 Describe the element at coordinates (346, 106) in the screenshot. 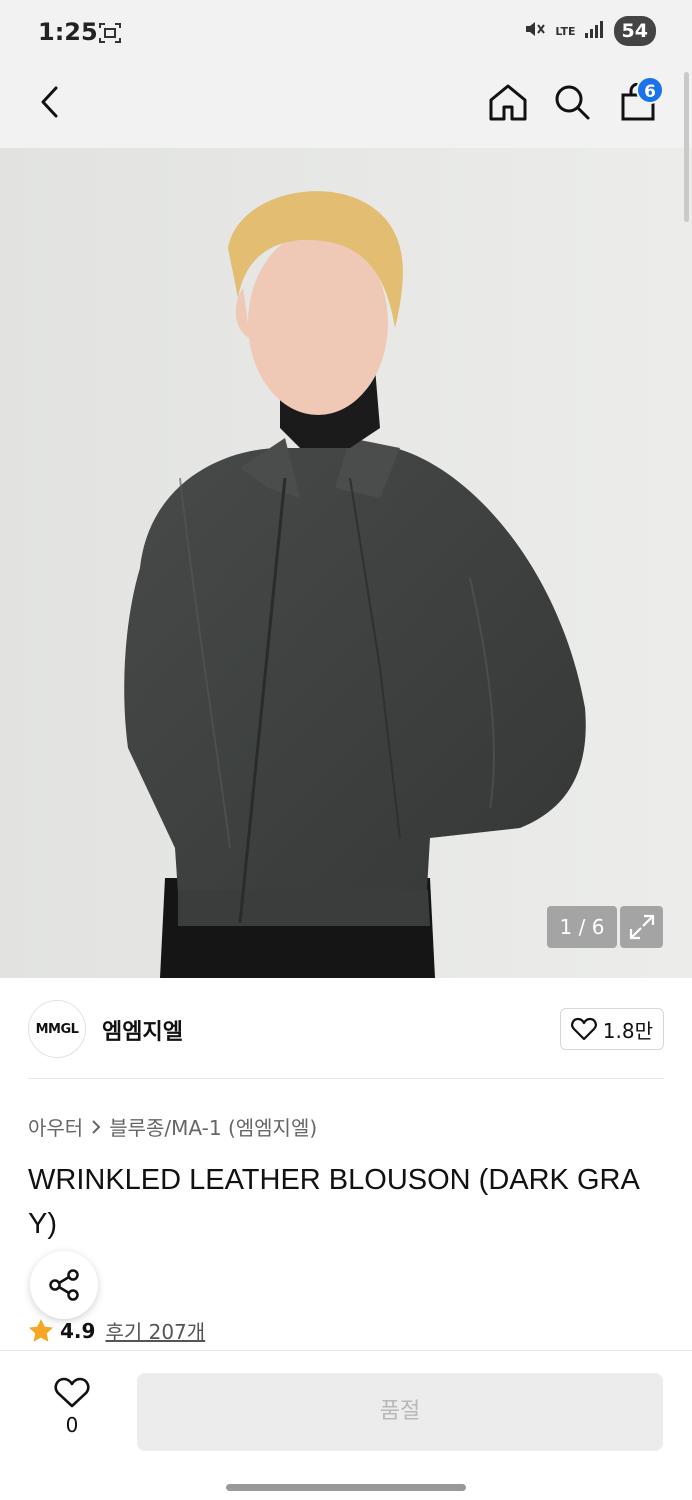

I see `top-navigation` at that location.